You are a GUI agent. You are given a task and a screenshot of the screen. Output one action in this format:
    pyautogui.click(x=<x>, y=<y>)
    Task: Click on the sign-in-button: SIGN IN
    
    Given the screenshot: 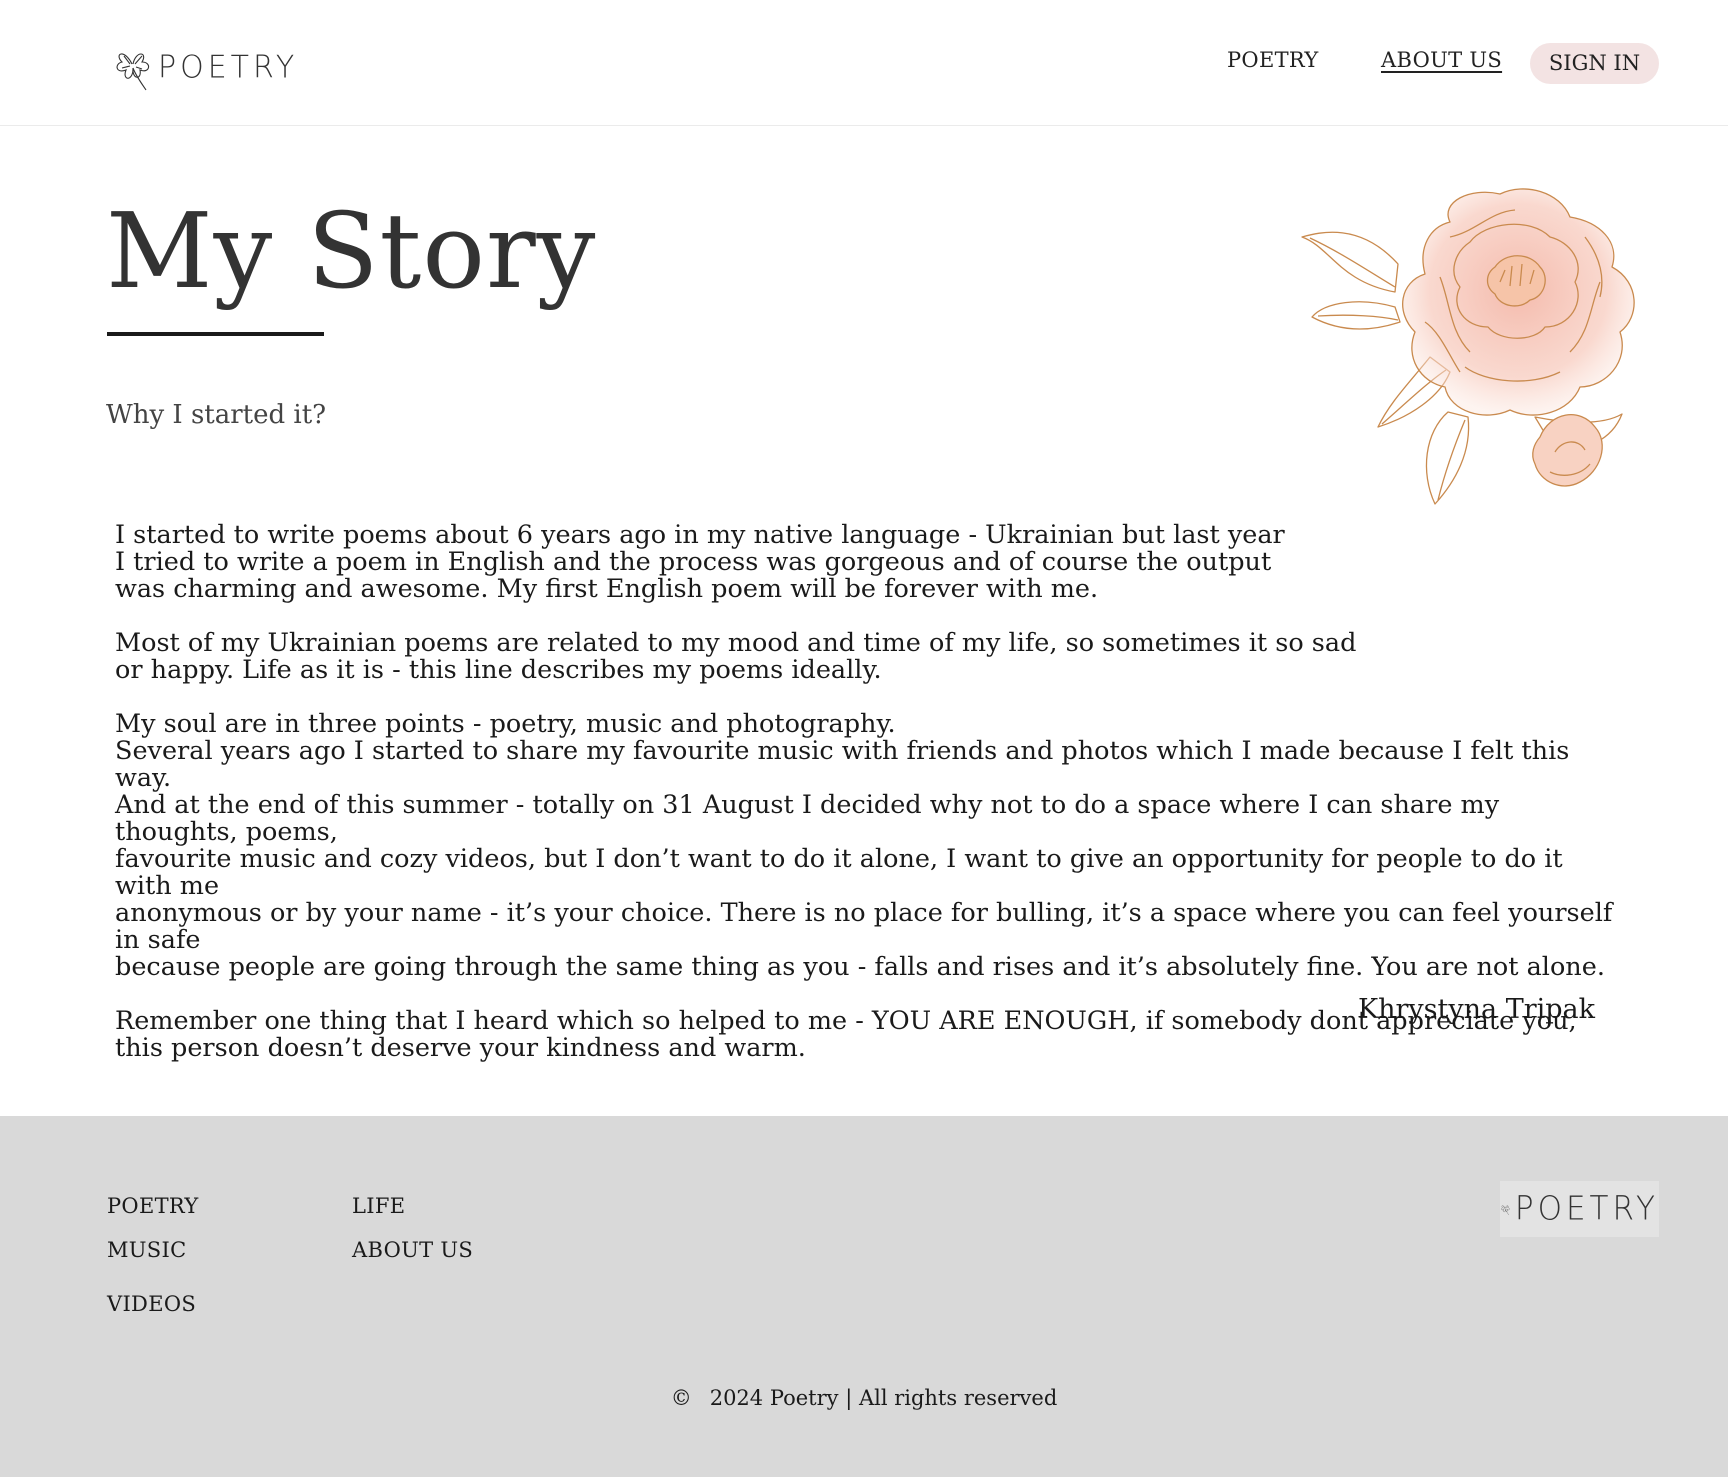 What is the action you would take?
    pyautogui.click(x=1594, y=63)
    